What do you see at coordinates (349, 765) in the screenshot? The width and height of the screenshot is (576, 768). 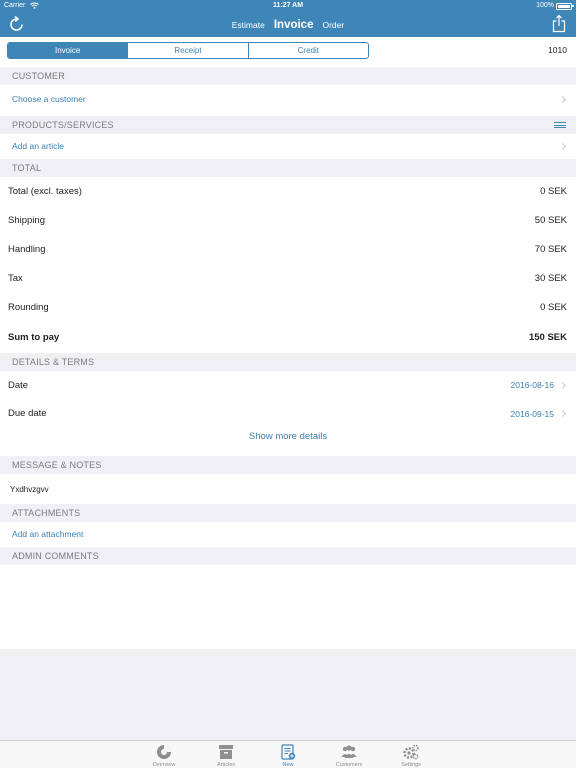 I see `tab-customers-label: Customers` at bounding box center [349, 765].